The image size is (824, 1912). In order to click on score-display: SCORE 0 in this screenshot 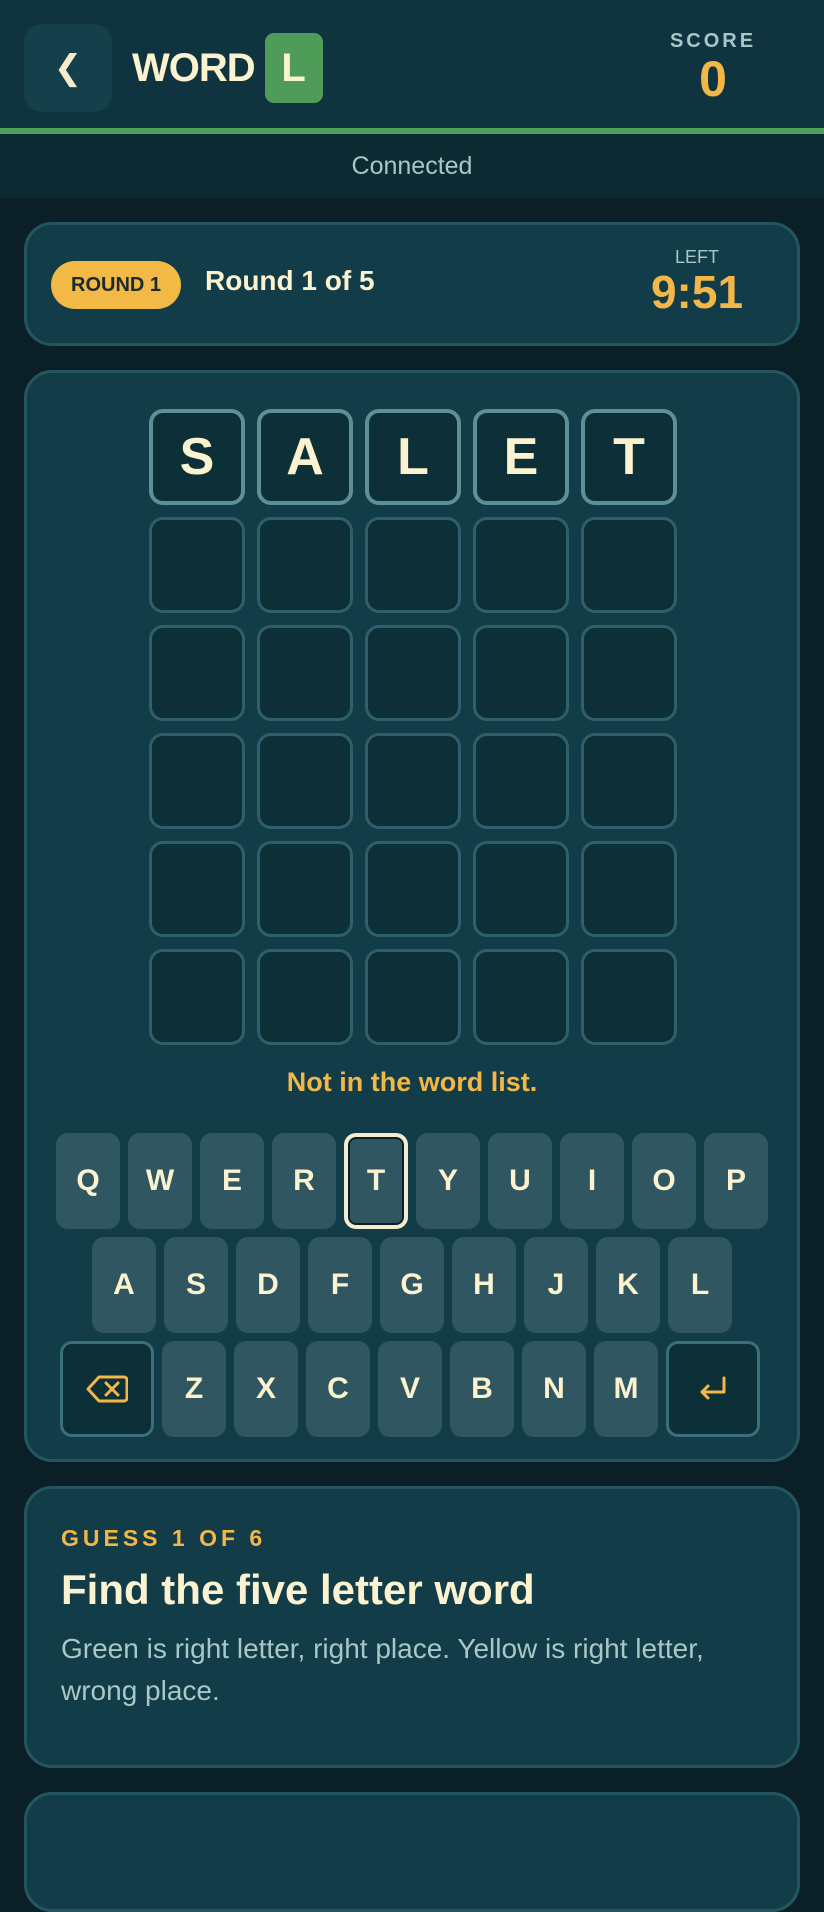, I will do `click(713, 67)`.